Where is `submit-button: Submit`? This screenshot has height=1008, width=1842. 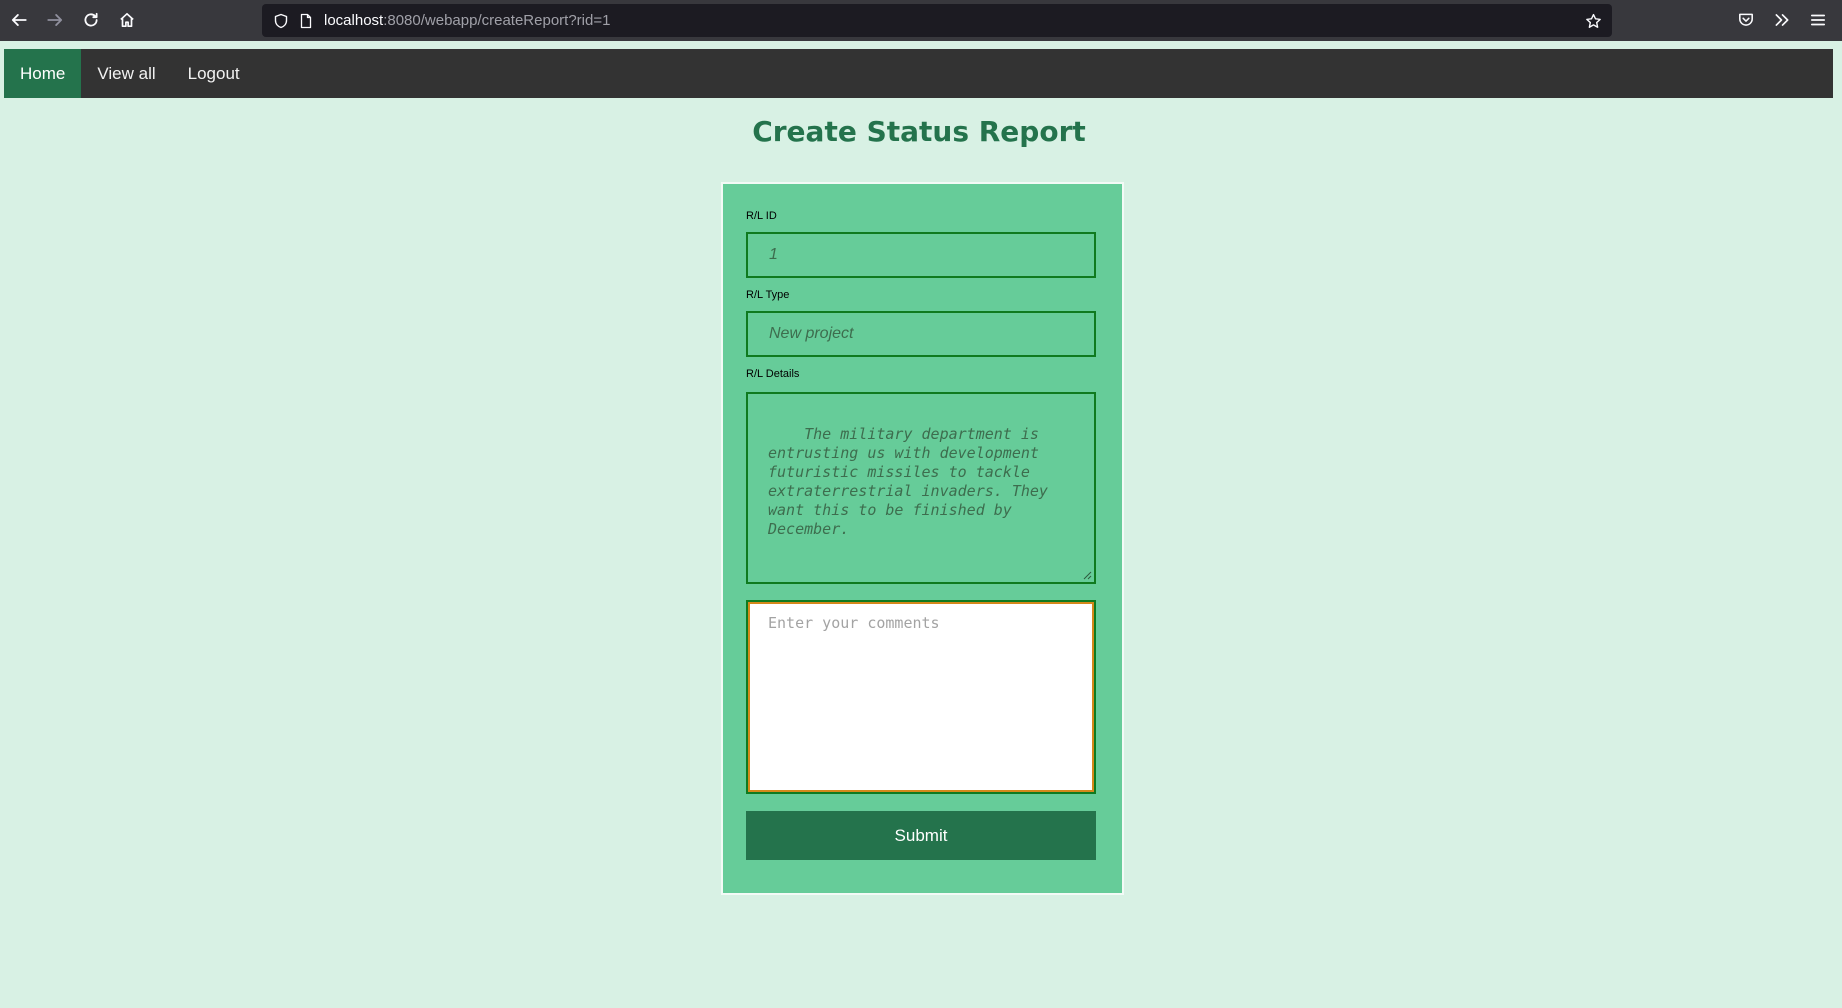
submit-button: Submit is located at coordinates (921, 835).